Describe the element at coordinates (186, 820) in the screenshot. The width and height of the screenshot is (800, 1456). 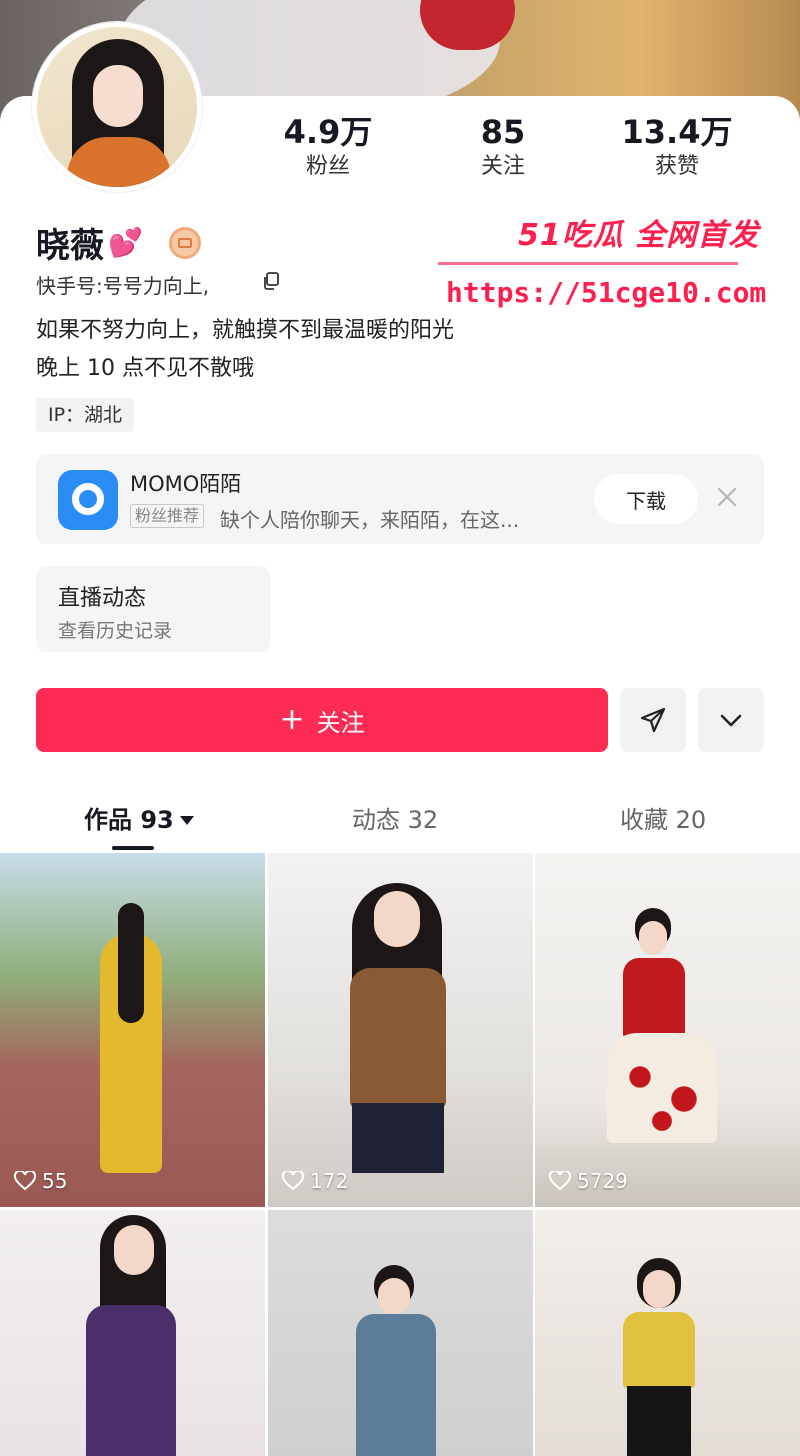
I see `caret-down-icon` at that location.